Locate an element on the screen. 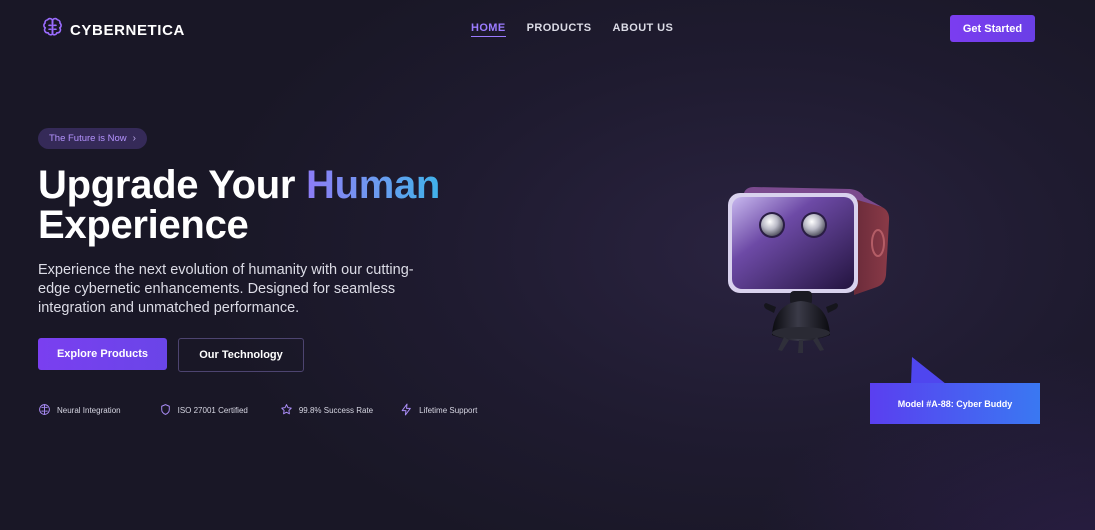 Image resolution: width=1095 pixels, height=530 pixels. robot-illustration is located at coordinates (809, 270).